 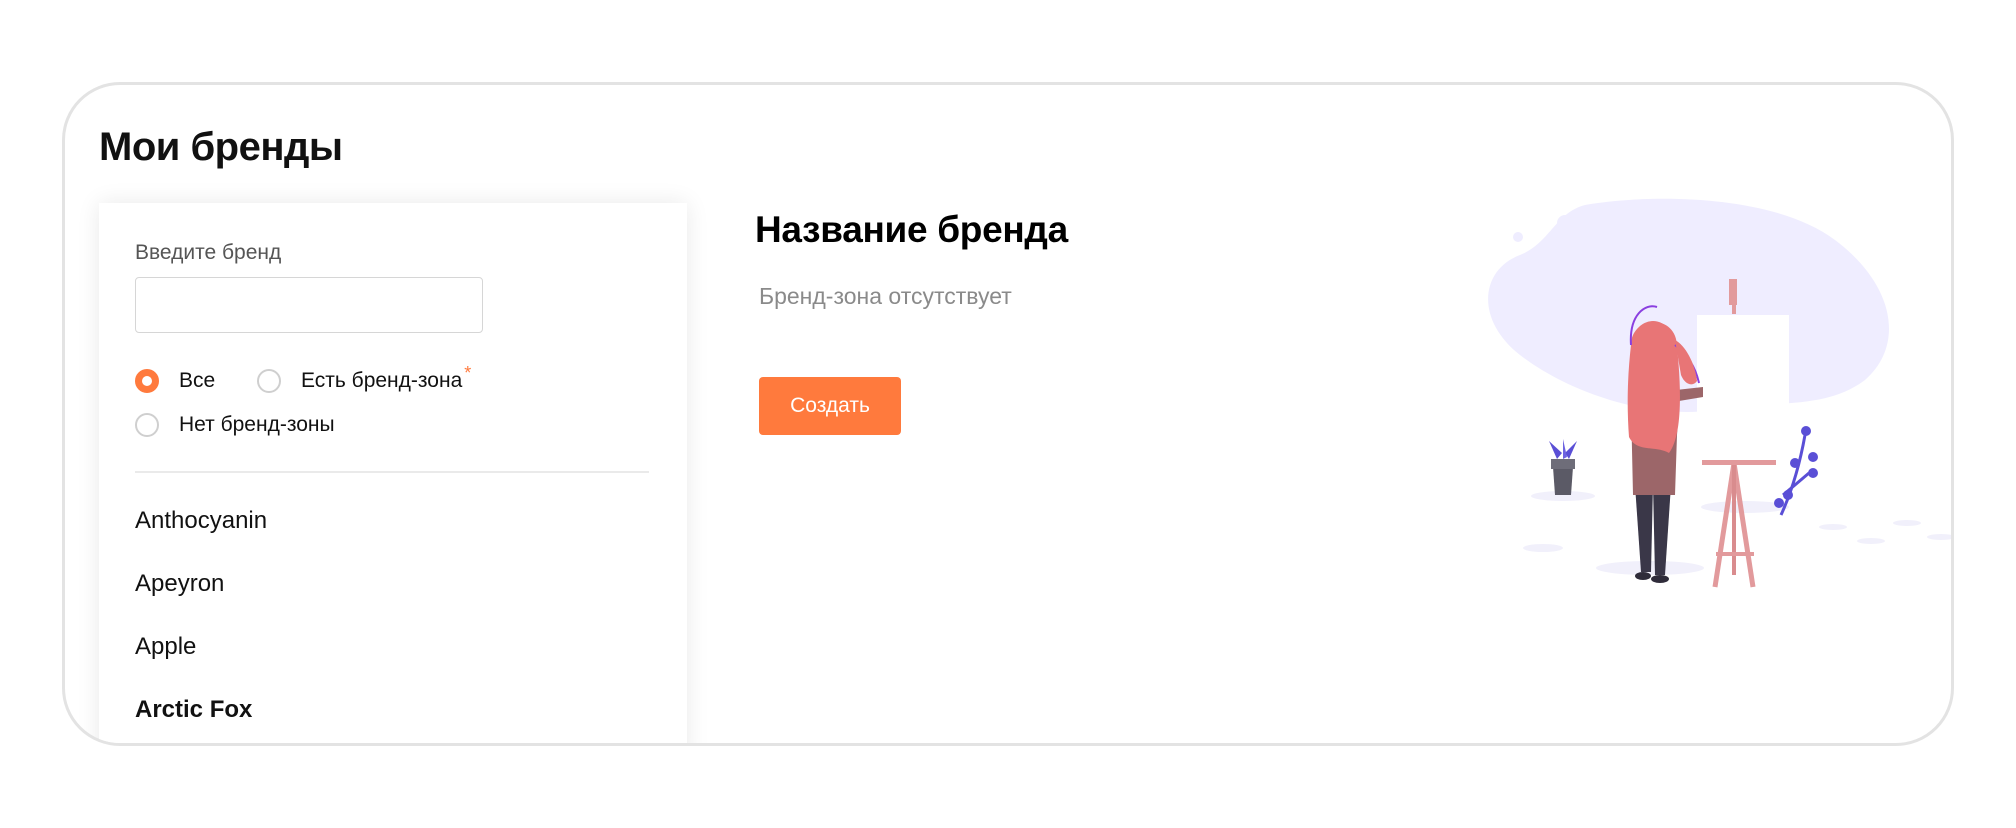 What do you see at coordinates (830, 406) in the screenshot?
I see `create-button: Создать` at bounding box center [830, 406].